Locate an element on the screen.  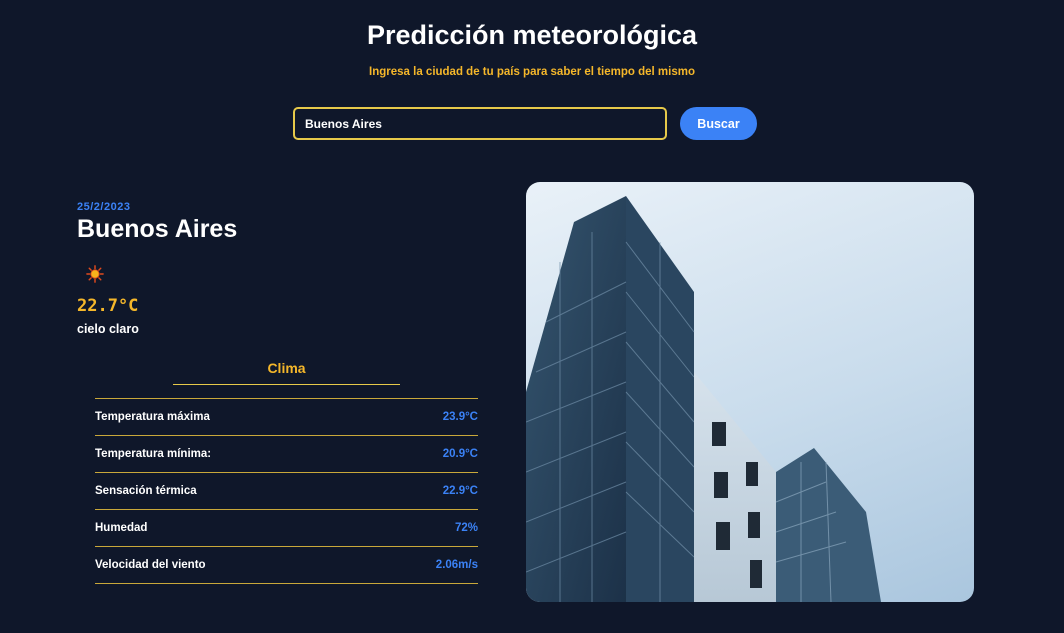
city-search-input is located at coordinates (480, 123).